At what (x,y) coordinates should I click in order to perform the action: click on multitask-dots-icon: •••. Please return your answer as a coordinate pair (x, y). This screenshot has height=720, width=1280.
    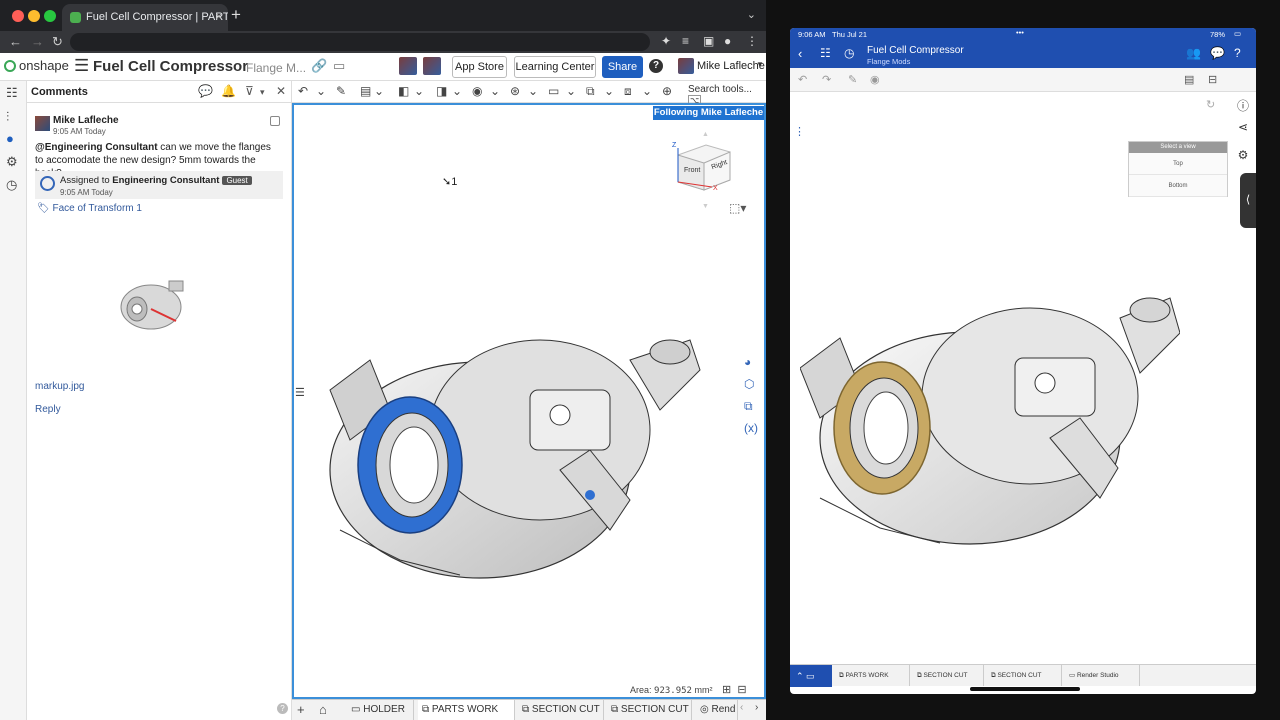
    Looking at the image, I should click on (1020, 32).